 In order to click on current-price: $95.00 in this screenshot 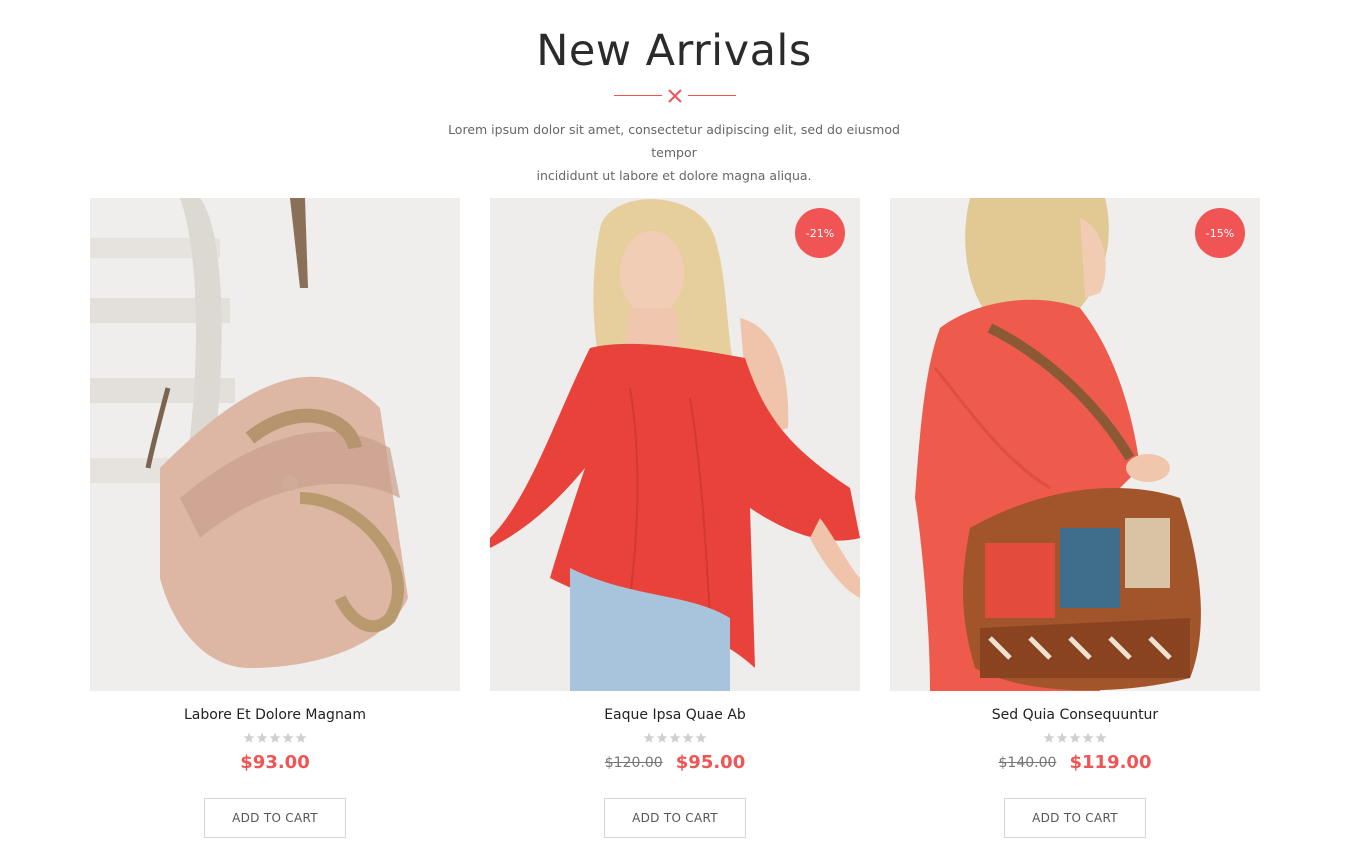, I will do `click(710, 762)`.